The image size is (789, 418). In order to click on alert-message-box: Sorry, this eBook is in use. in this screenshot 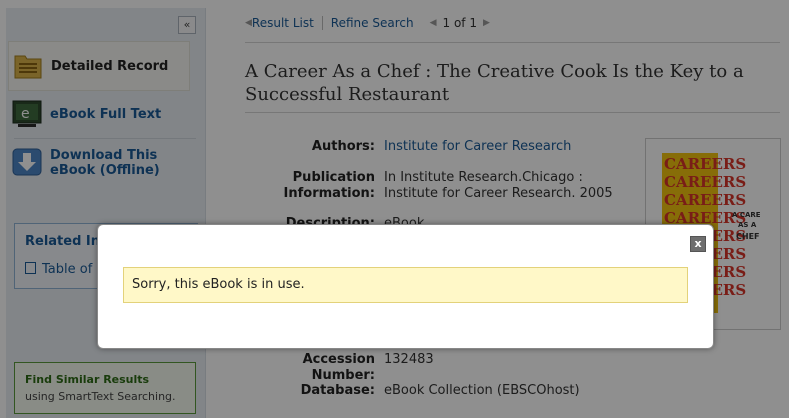, I will do `click(405, 285)`.